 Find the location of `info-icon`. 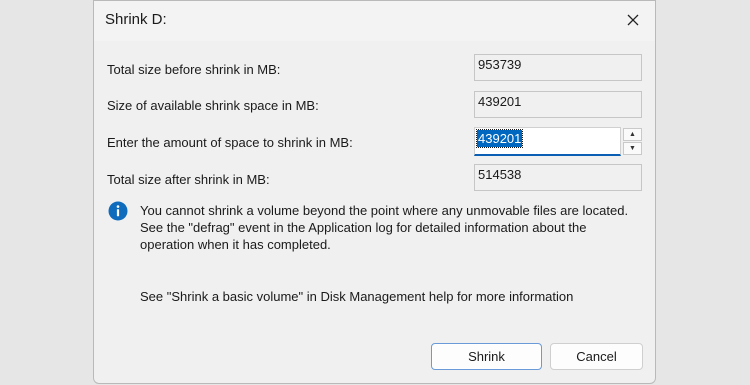

info-icon is located at coordinates (118, 211).